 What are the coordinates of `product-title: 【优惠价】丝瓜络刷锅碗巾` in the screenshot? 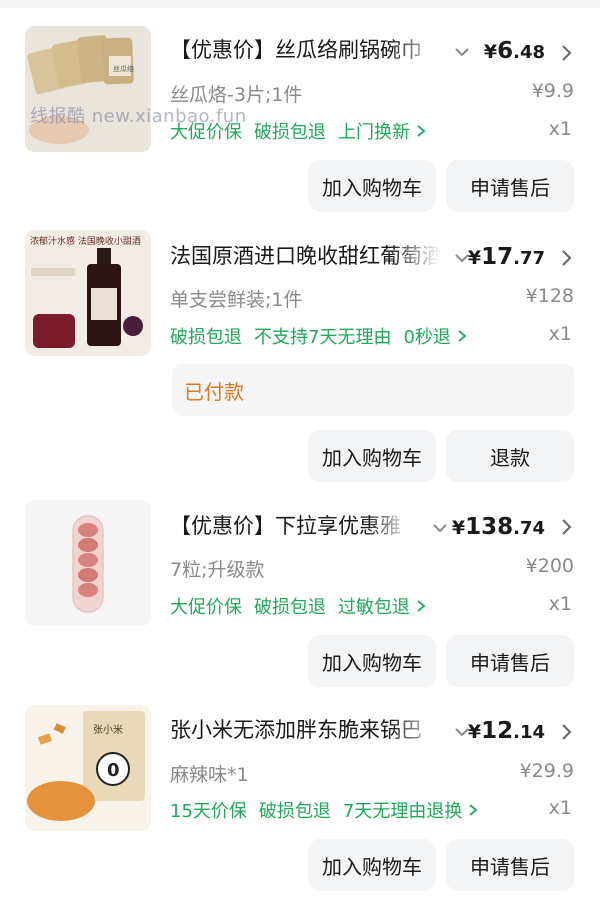 It's located at (305, 50).